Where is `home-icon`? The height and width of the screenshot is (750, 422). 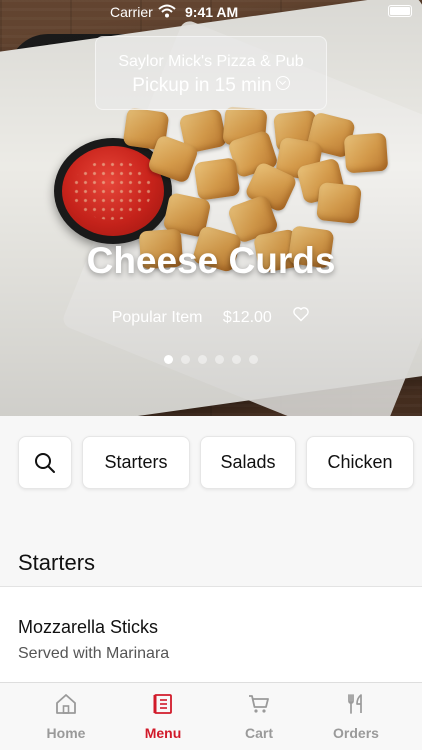
home-icon is located at coordinates (66, 704).